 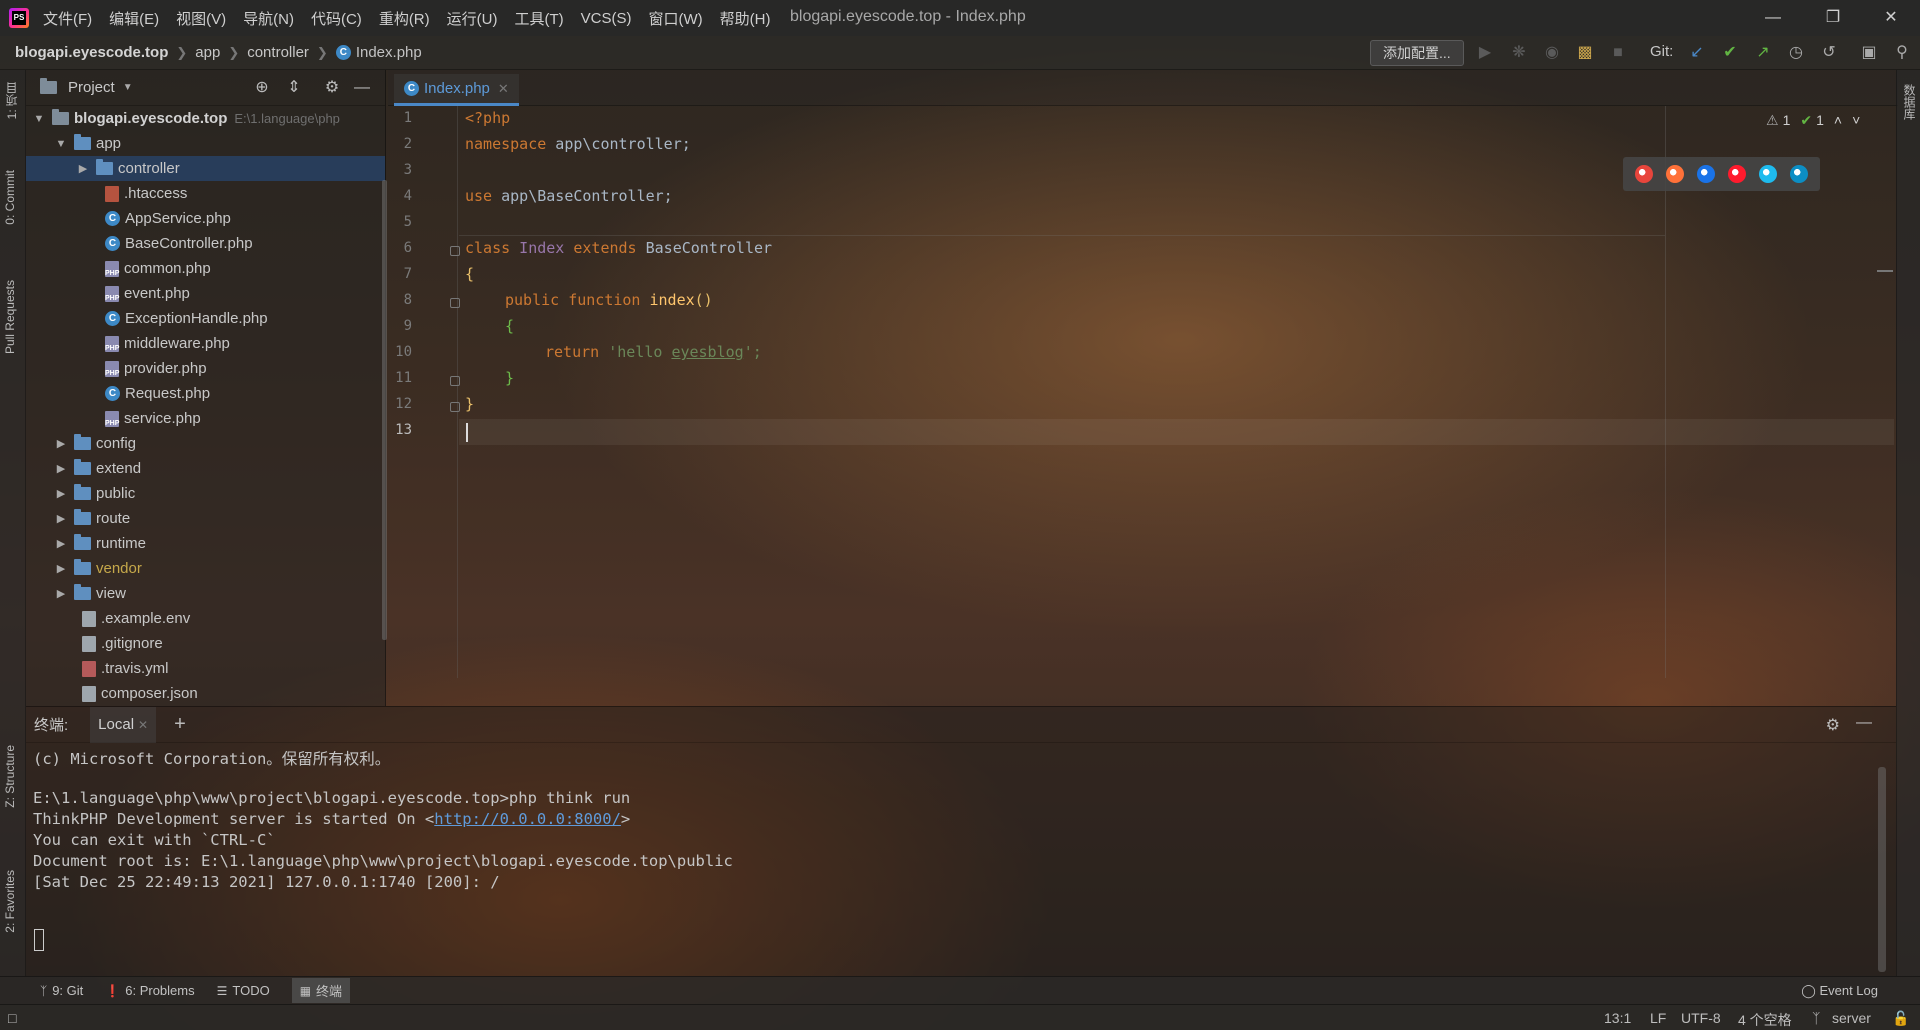 I want to click on stop-icon: ■, so click(x=1618, y=53).